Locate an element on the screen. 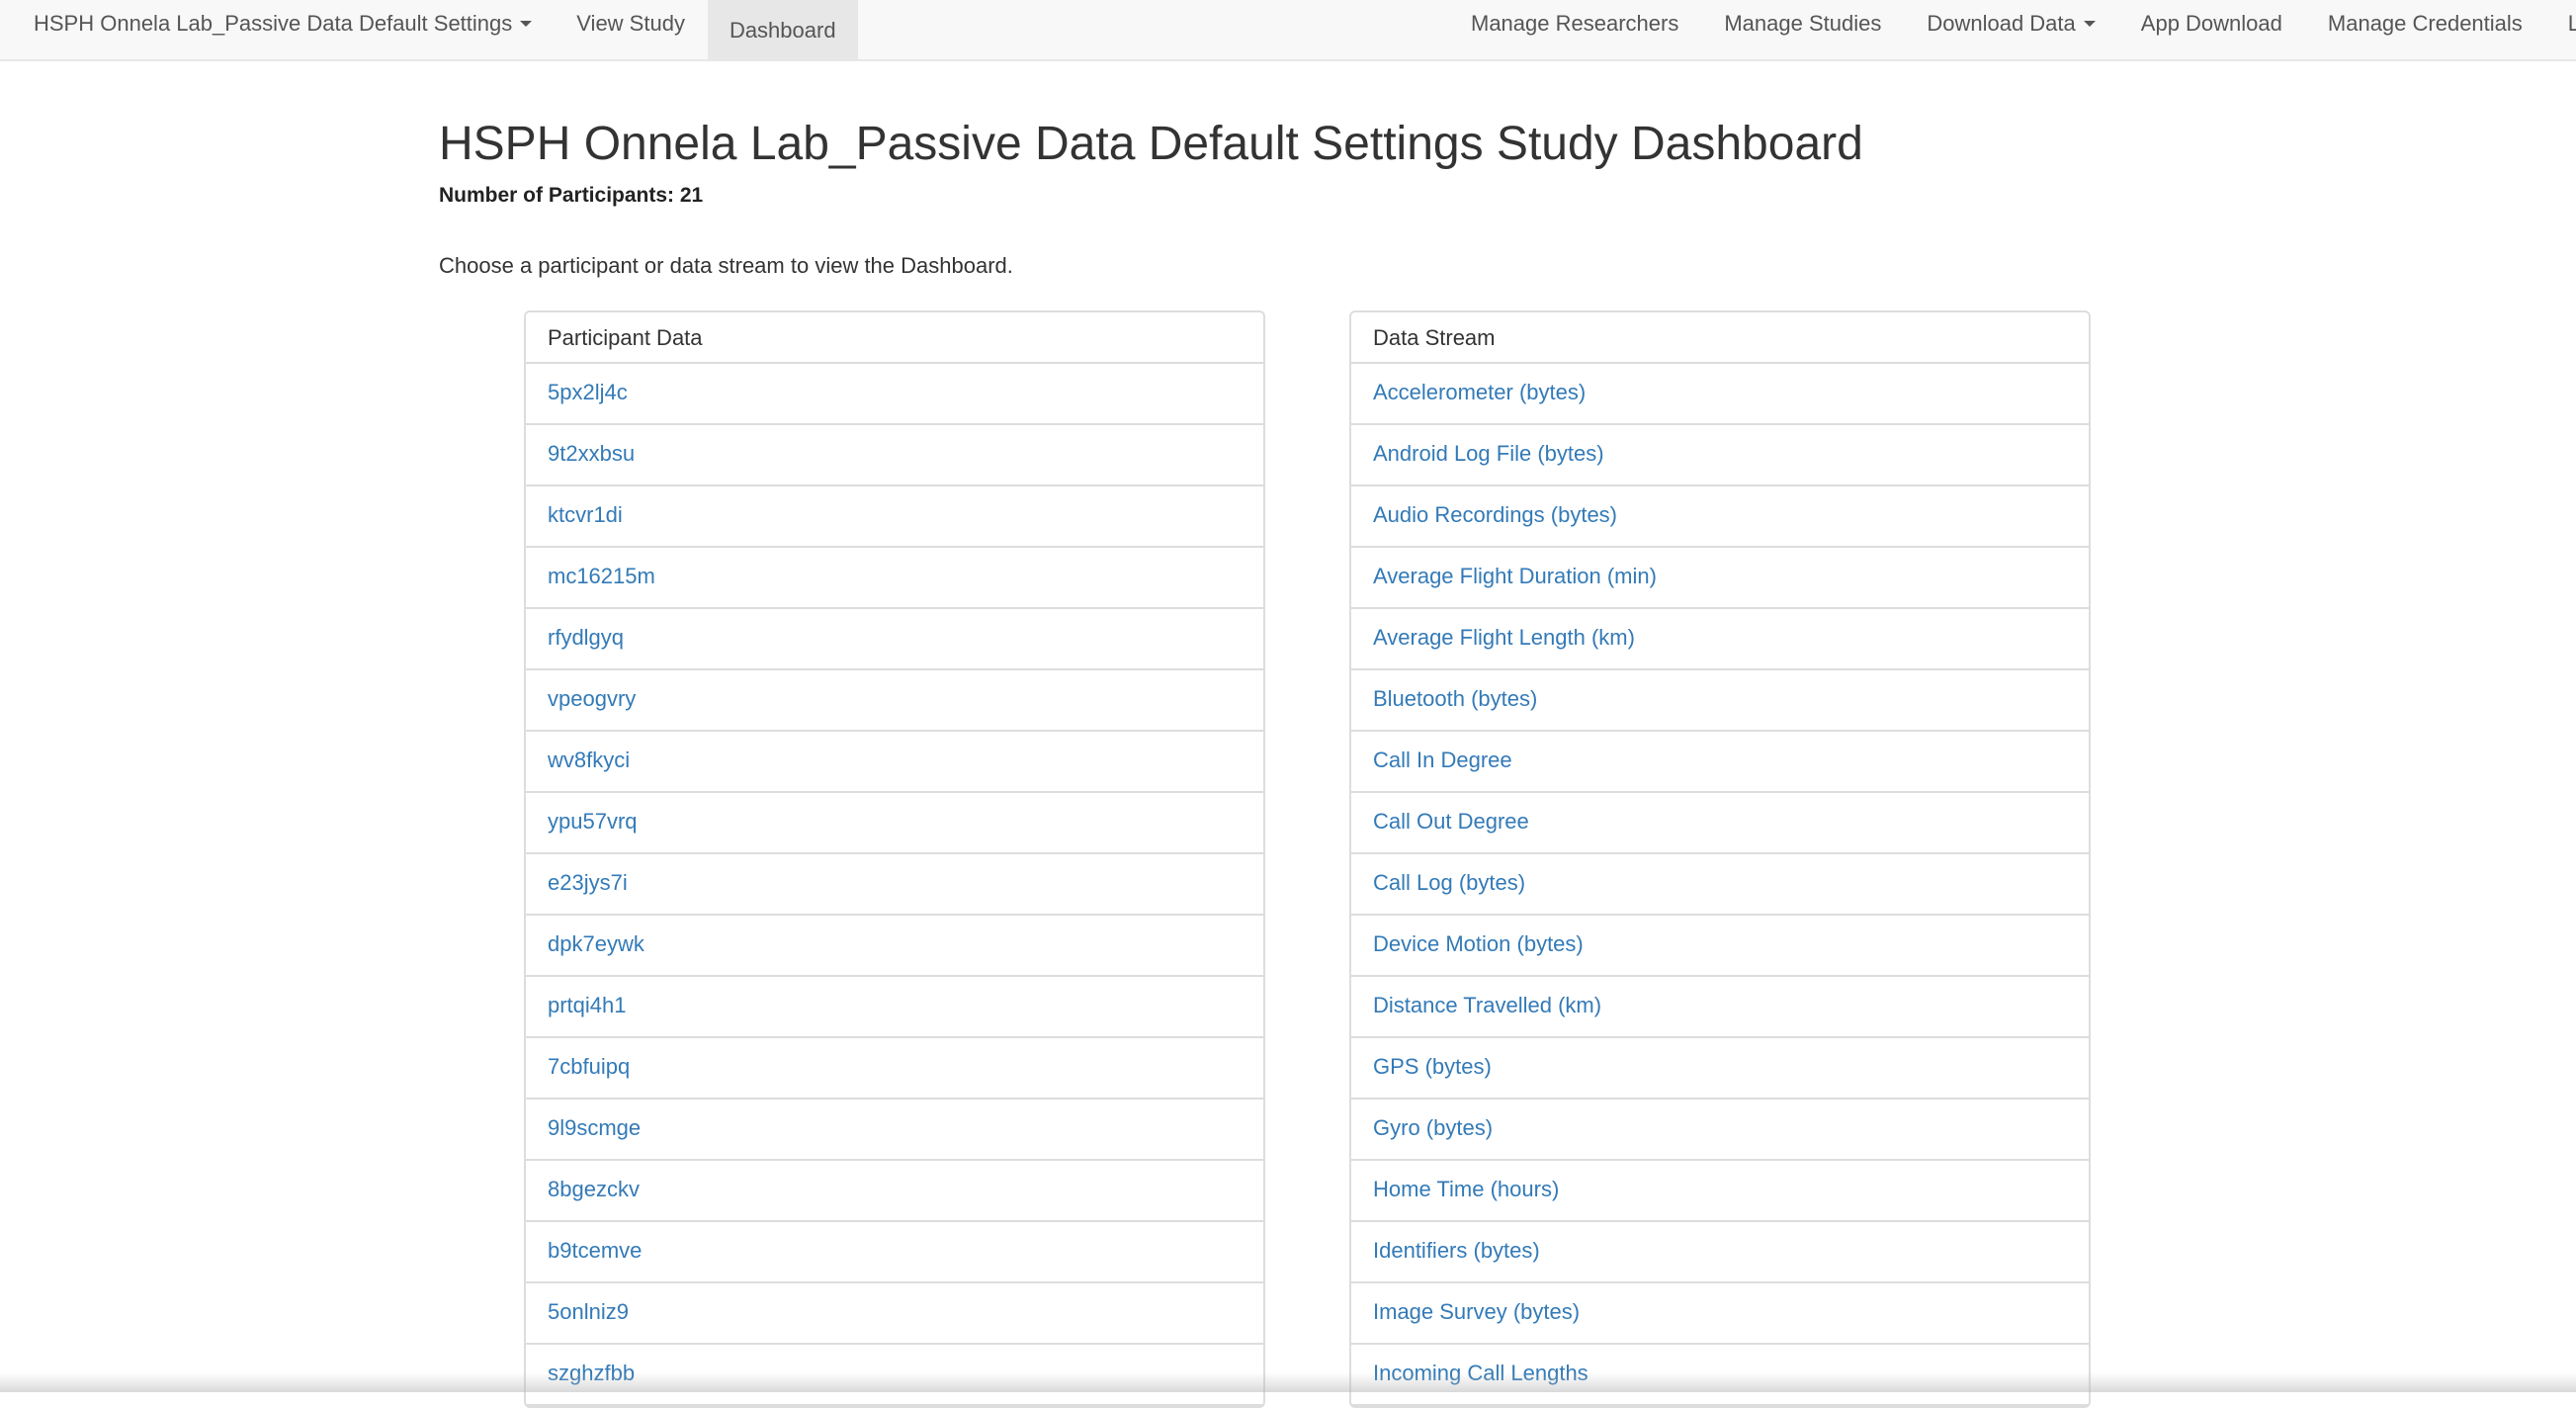 The height and width of the screenshot is (1408, 2576). app-download-link: App Download is located at coordinates (2211, 23).